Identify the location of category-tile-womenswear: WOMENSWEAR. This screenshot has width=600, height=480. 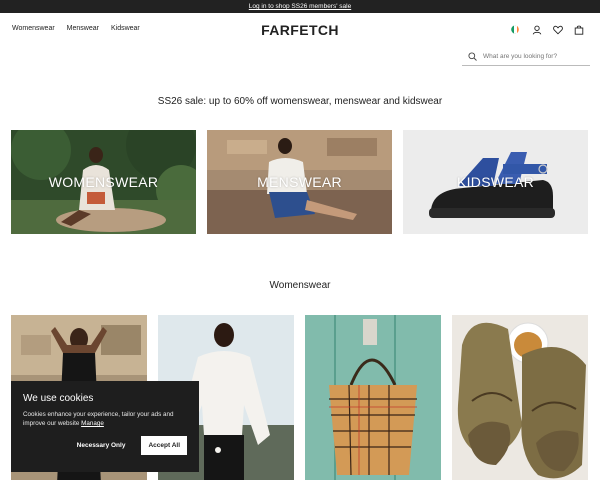
(103, 182).